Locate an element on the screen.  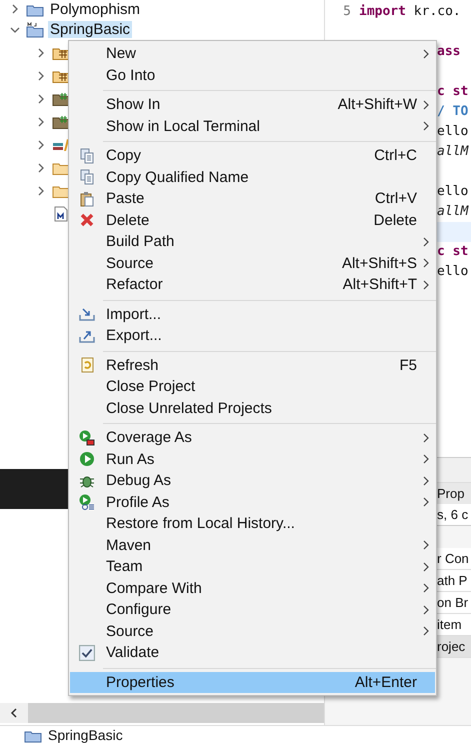
library-icon is located at coordinates (61, 144).